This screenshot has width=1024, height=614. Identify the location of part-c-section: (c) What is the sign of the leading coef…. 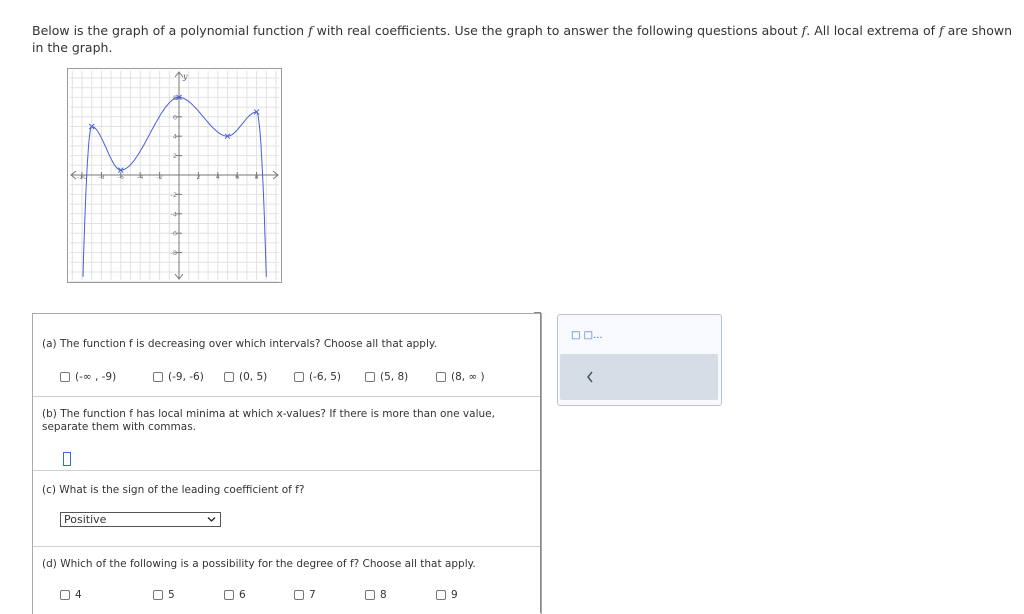
(287, 508).